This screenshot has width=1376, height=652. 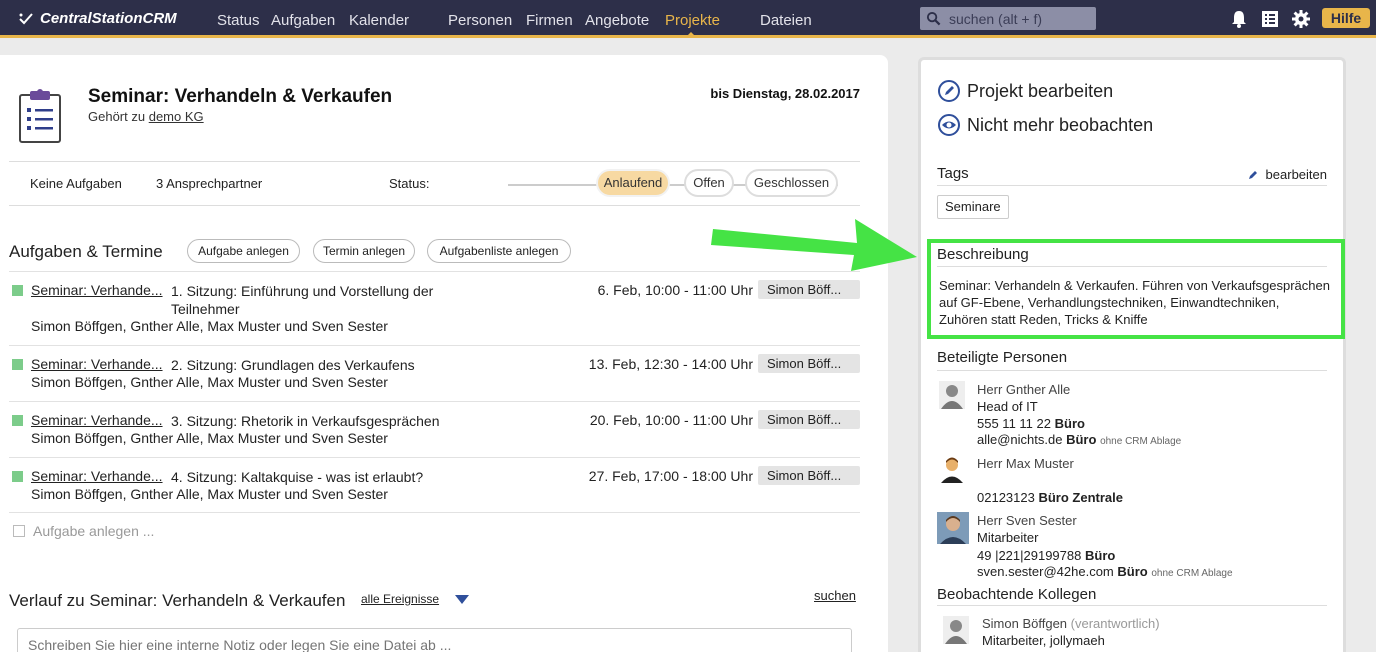 What do you see at coordinates (176, 116) in the screenshot?
I see `company-link: demo KG` at bounding box center [176, 116].